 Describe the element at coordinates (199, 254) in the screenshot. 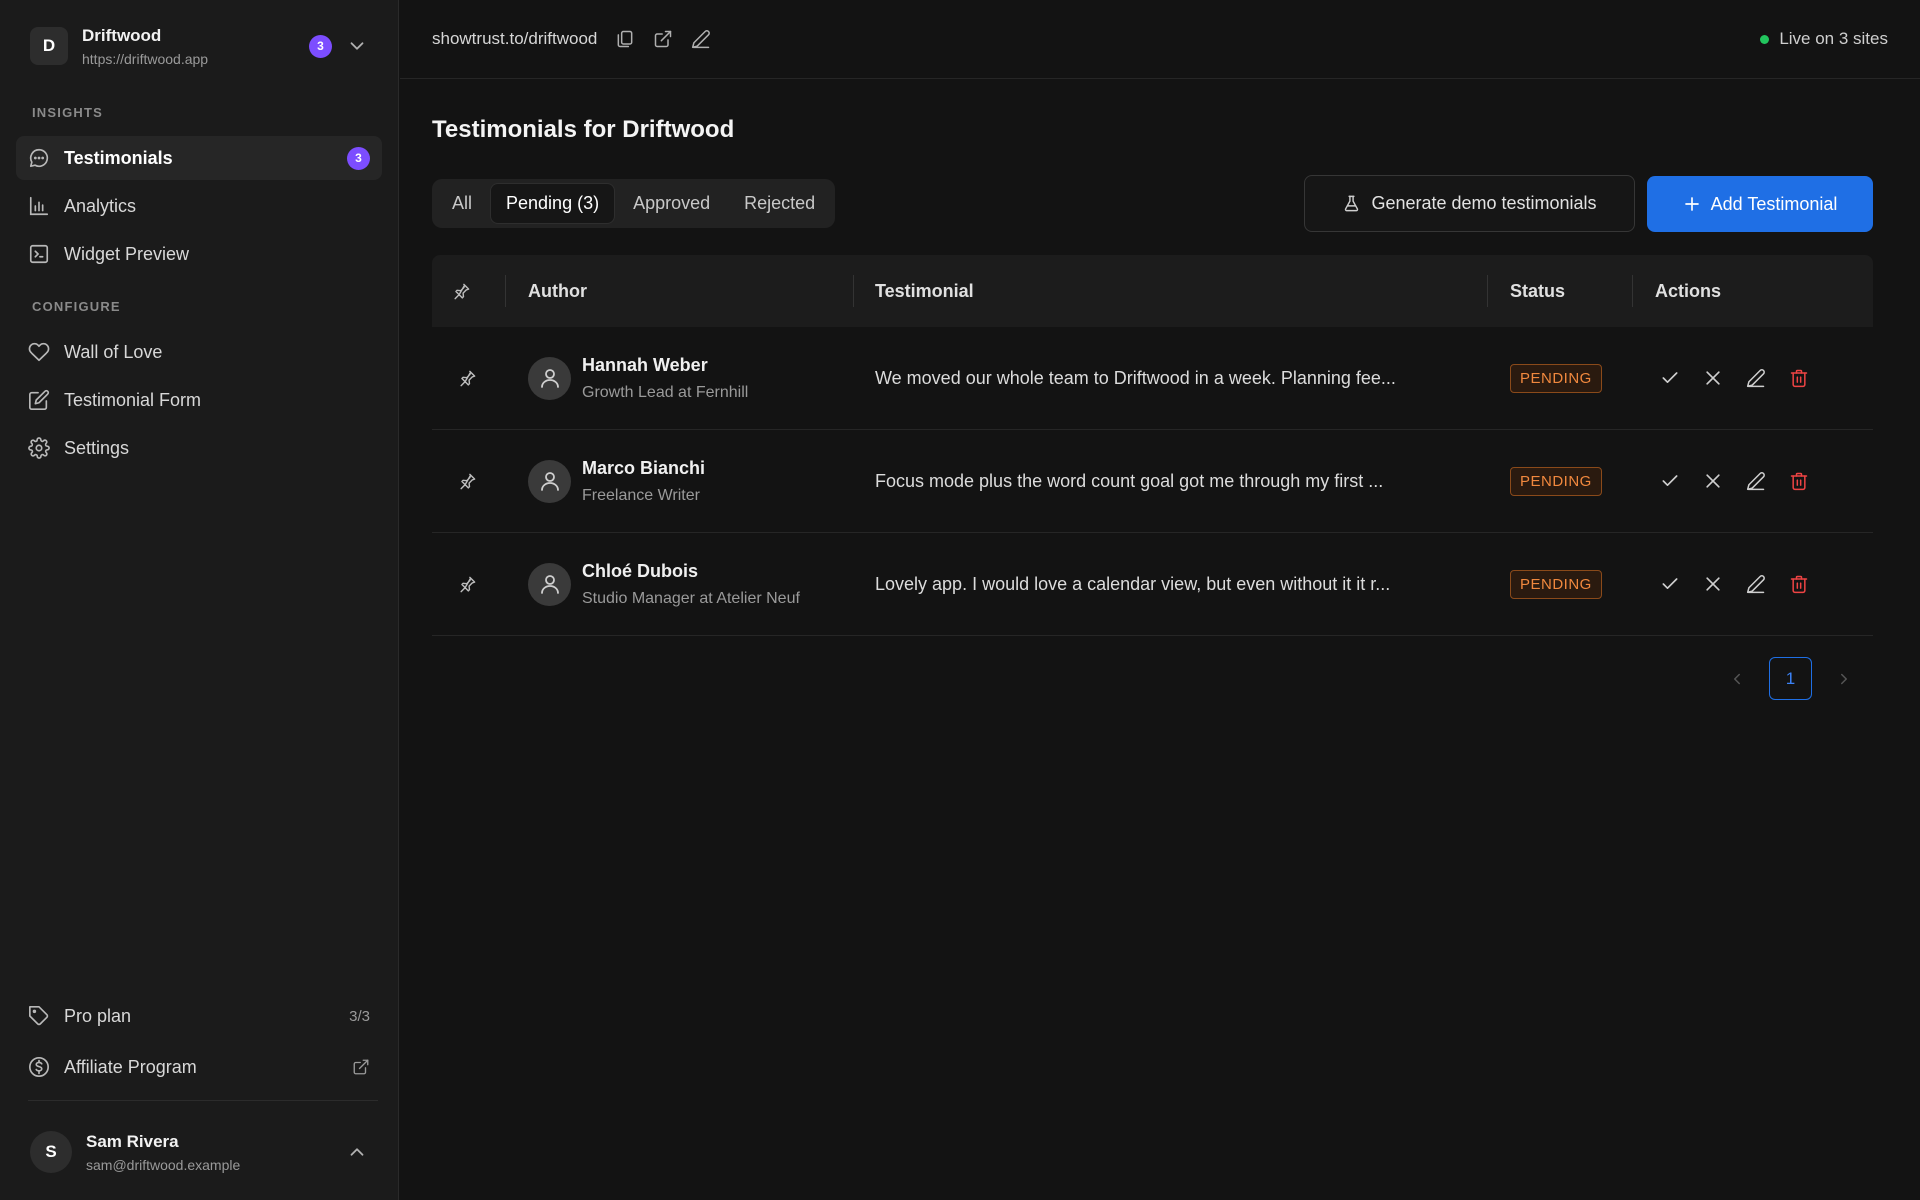

I see `sidebar-item-widget-preview: Widget Preview` at that location.